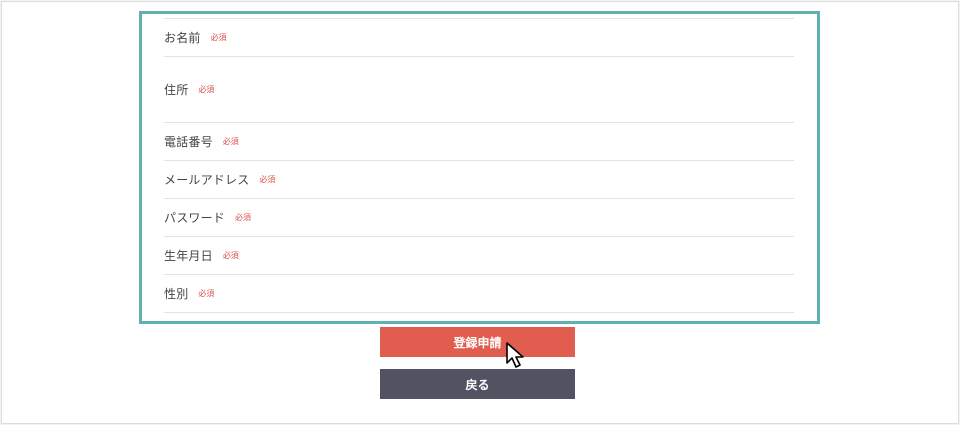  I want to click on form-row-gender: 性別 必須, so click(479, 294).